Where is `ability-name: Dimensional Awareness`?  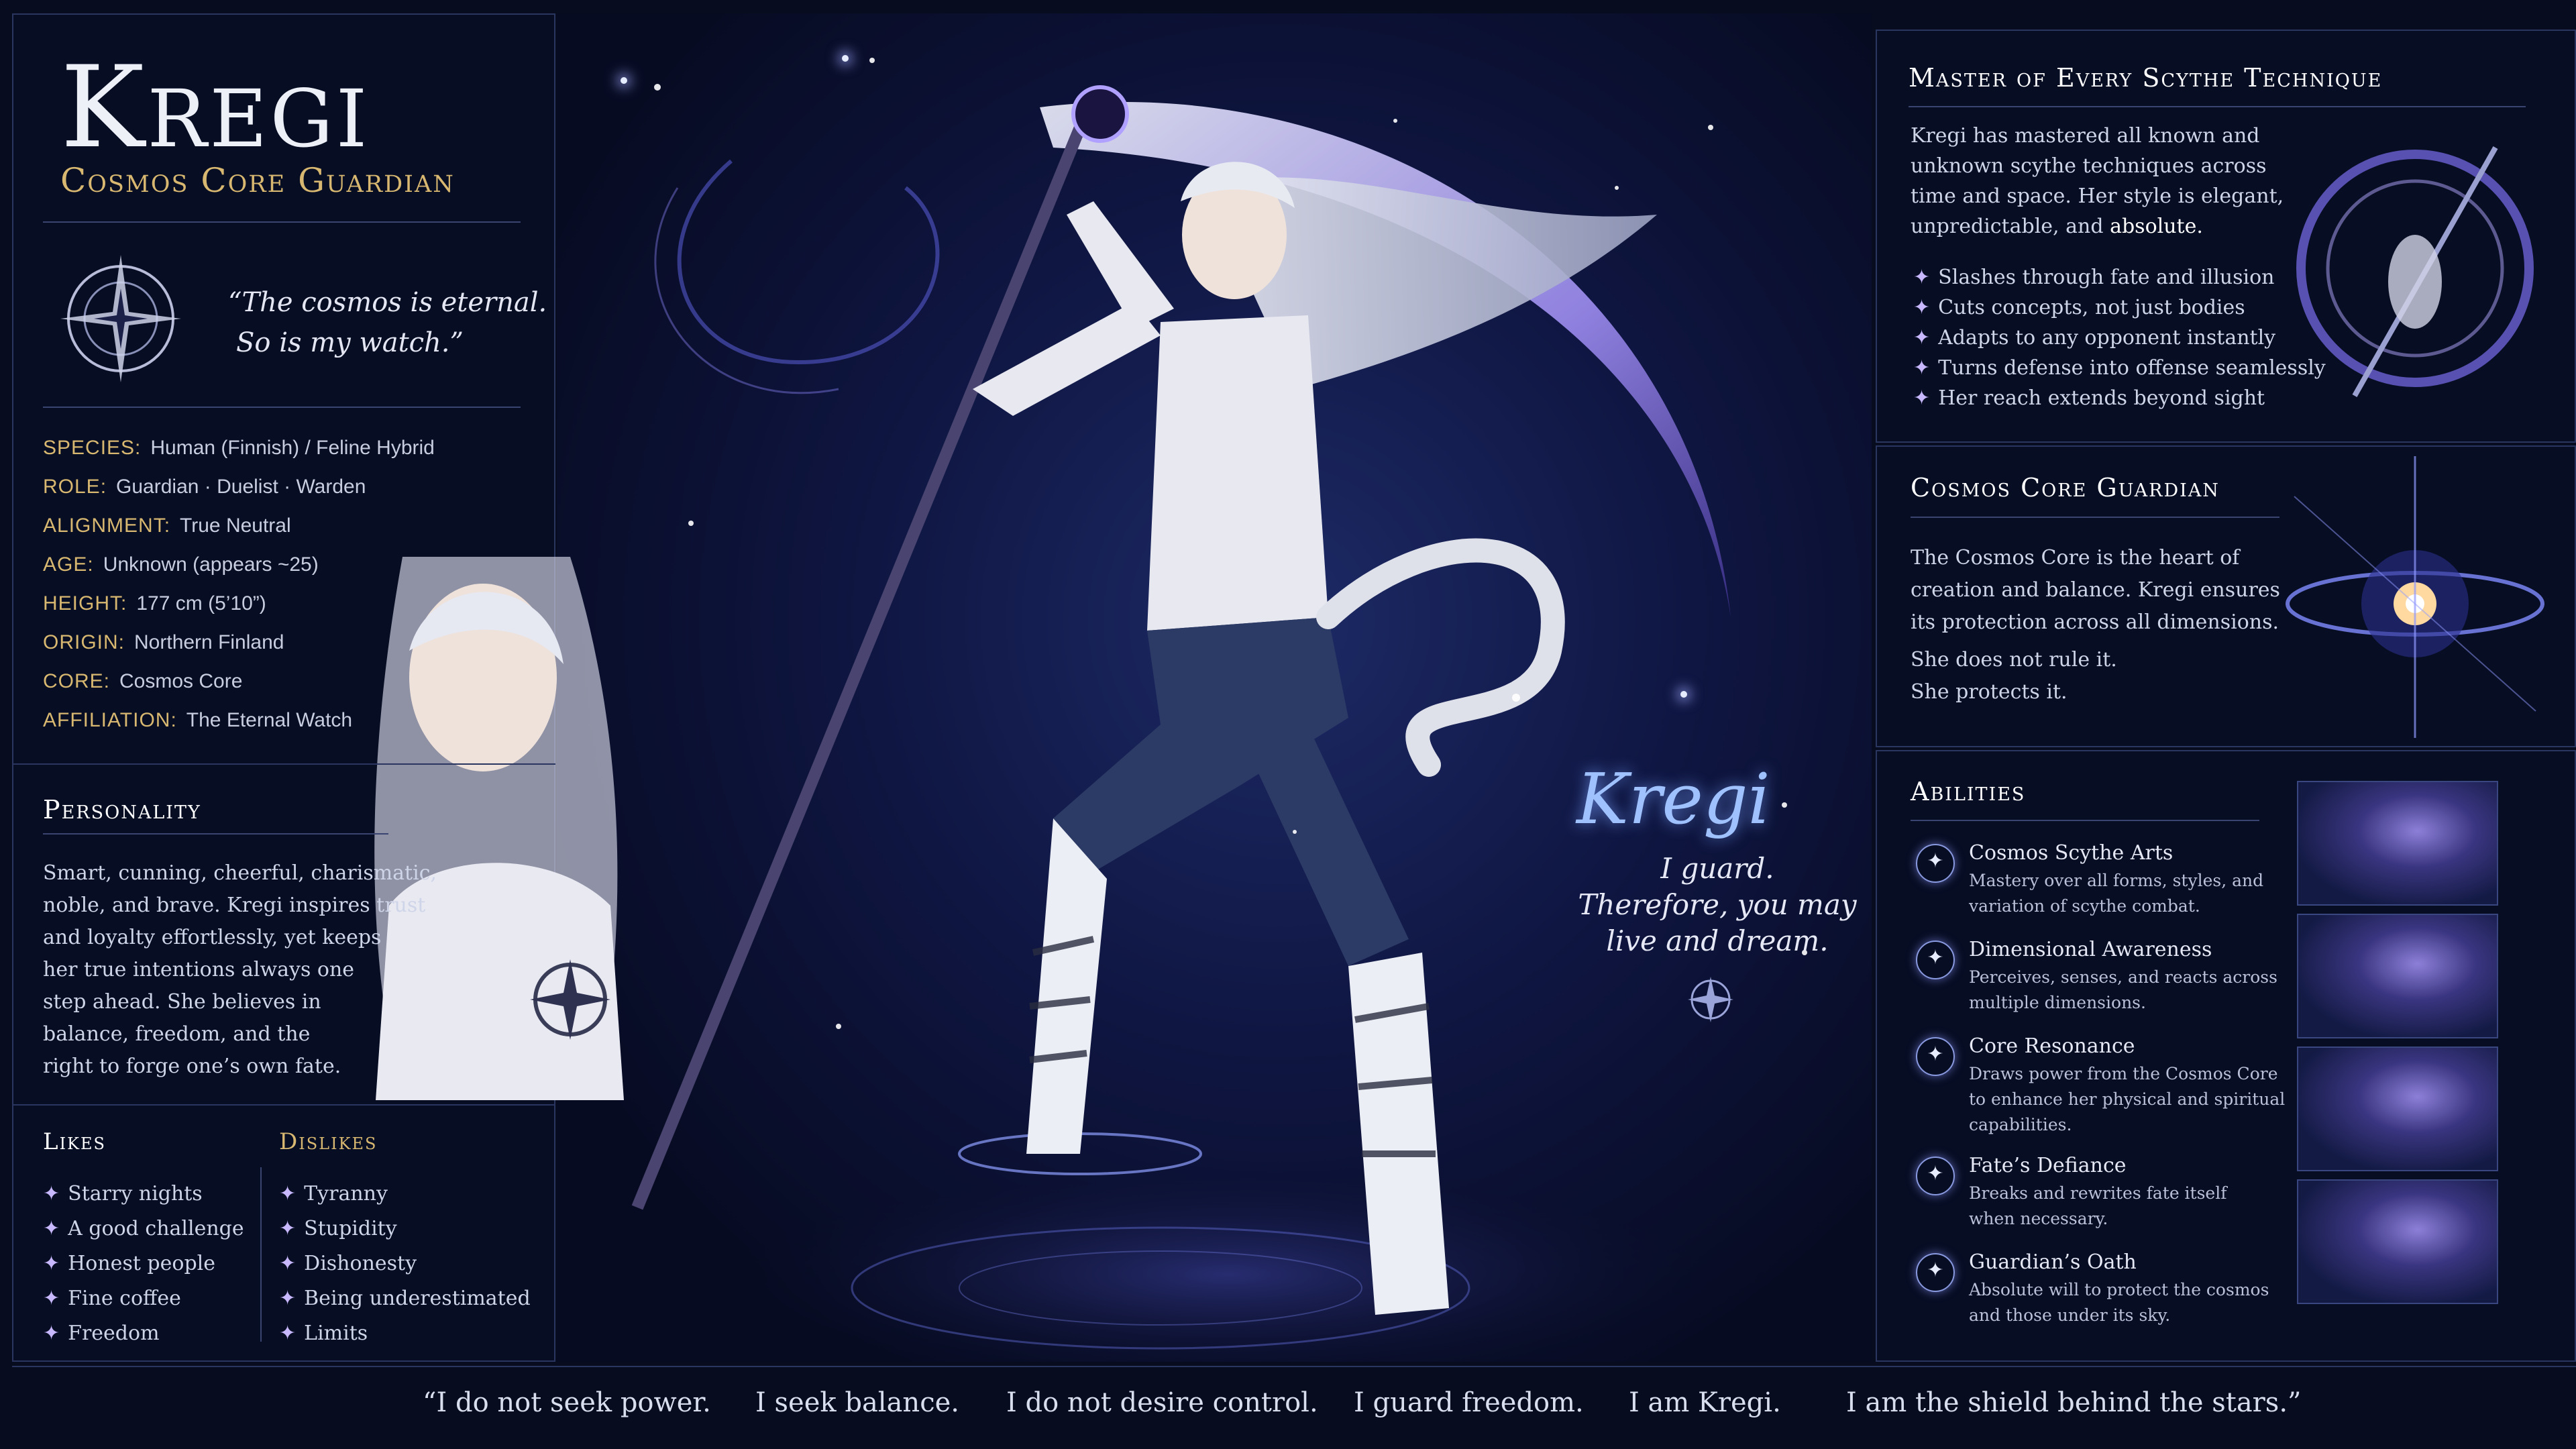
ability-name: Dimensional Awareness is located at coordinates (2090, 949).